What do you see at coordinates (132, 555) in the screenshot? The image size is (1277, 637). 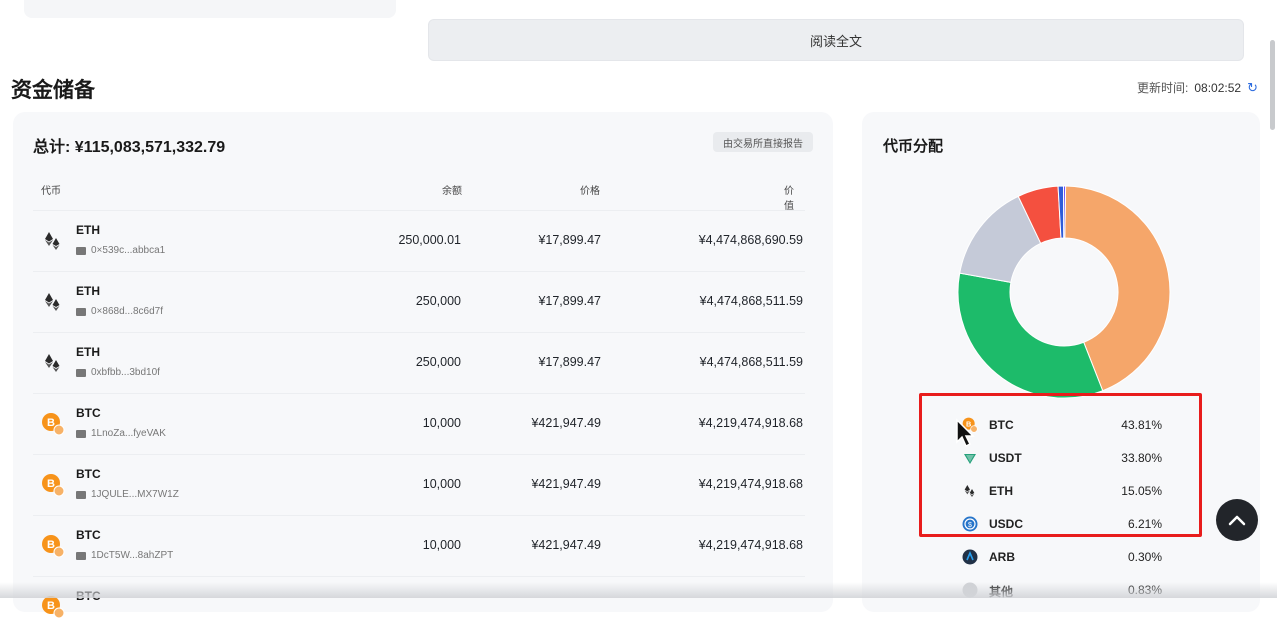 I see `wallet-address-text: 1DcT5W...8ahZPT` at bounding box center [132, 555].